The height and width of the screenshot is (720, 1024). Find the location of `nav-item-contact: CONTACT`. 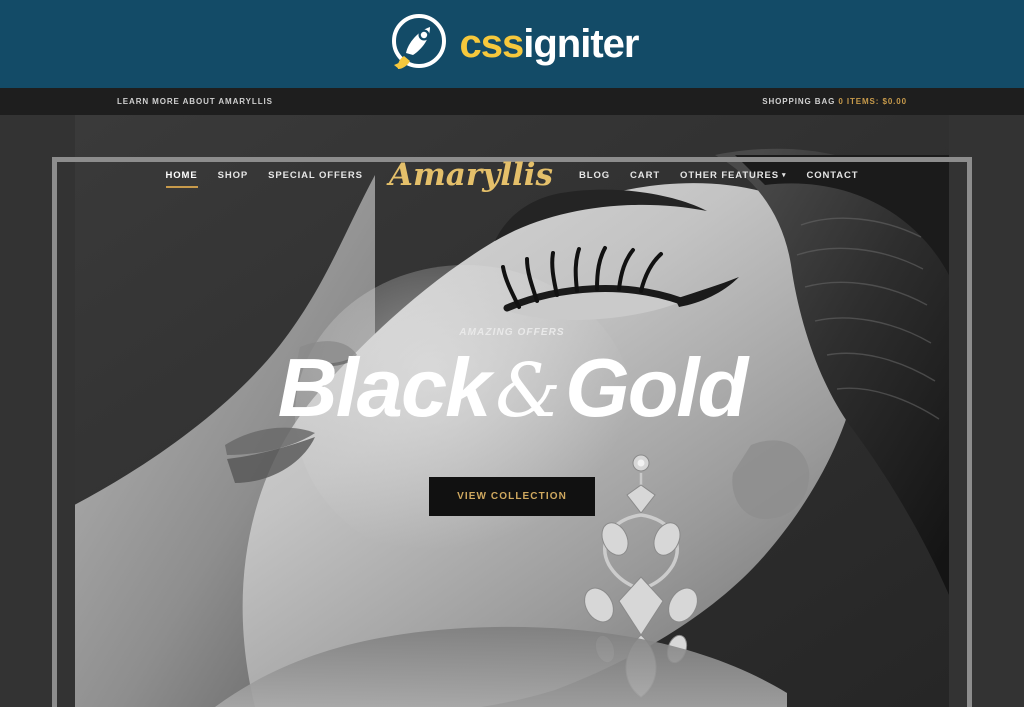

nav-item-contact: CONTACT is located at coordinates (832, 175).